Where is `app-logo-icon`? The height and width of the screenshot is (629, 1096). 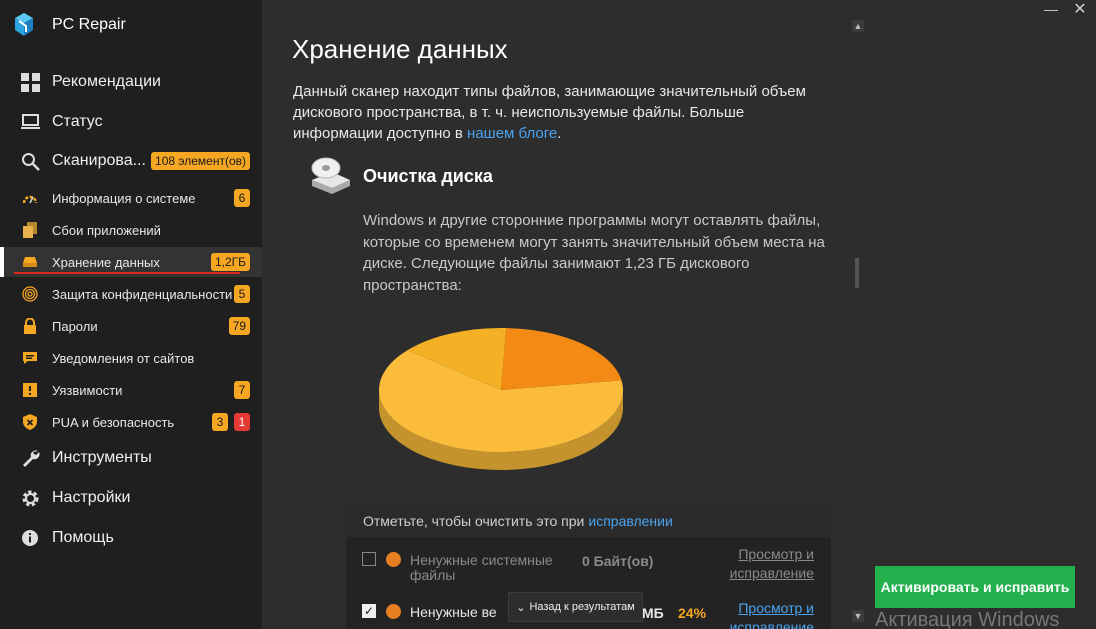 app-logo-icon is located at coordinates (24, 24).